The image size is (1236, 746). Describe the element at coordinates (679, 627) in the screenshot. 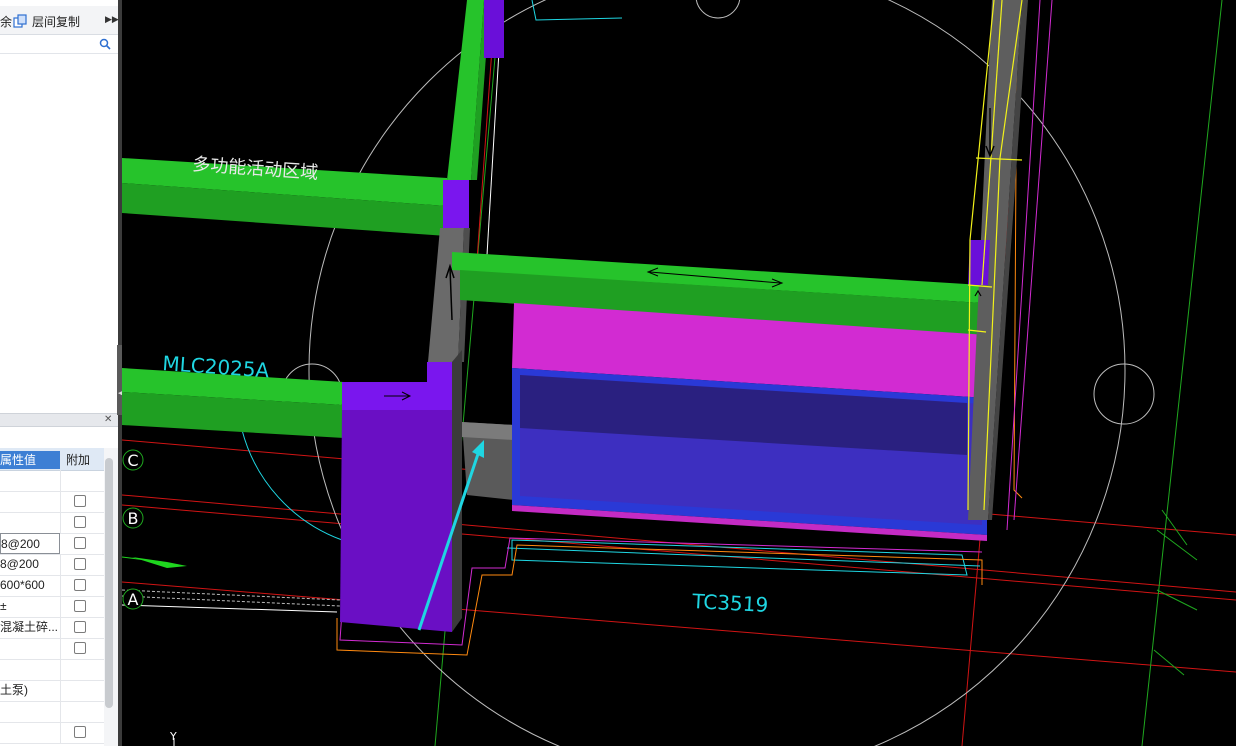

I see `grid-line-a` at that location.